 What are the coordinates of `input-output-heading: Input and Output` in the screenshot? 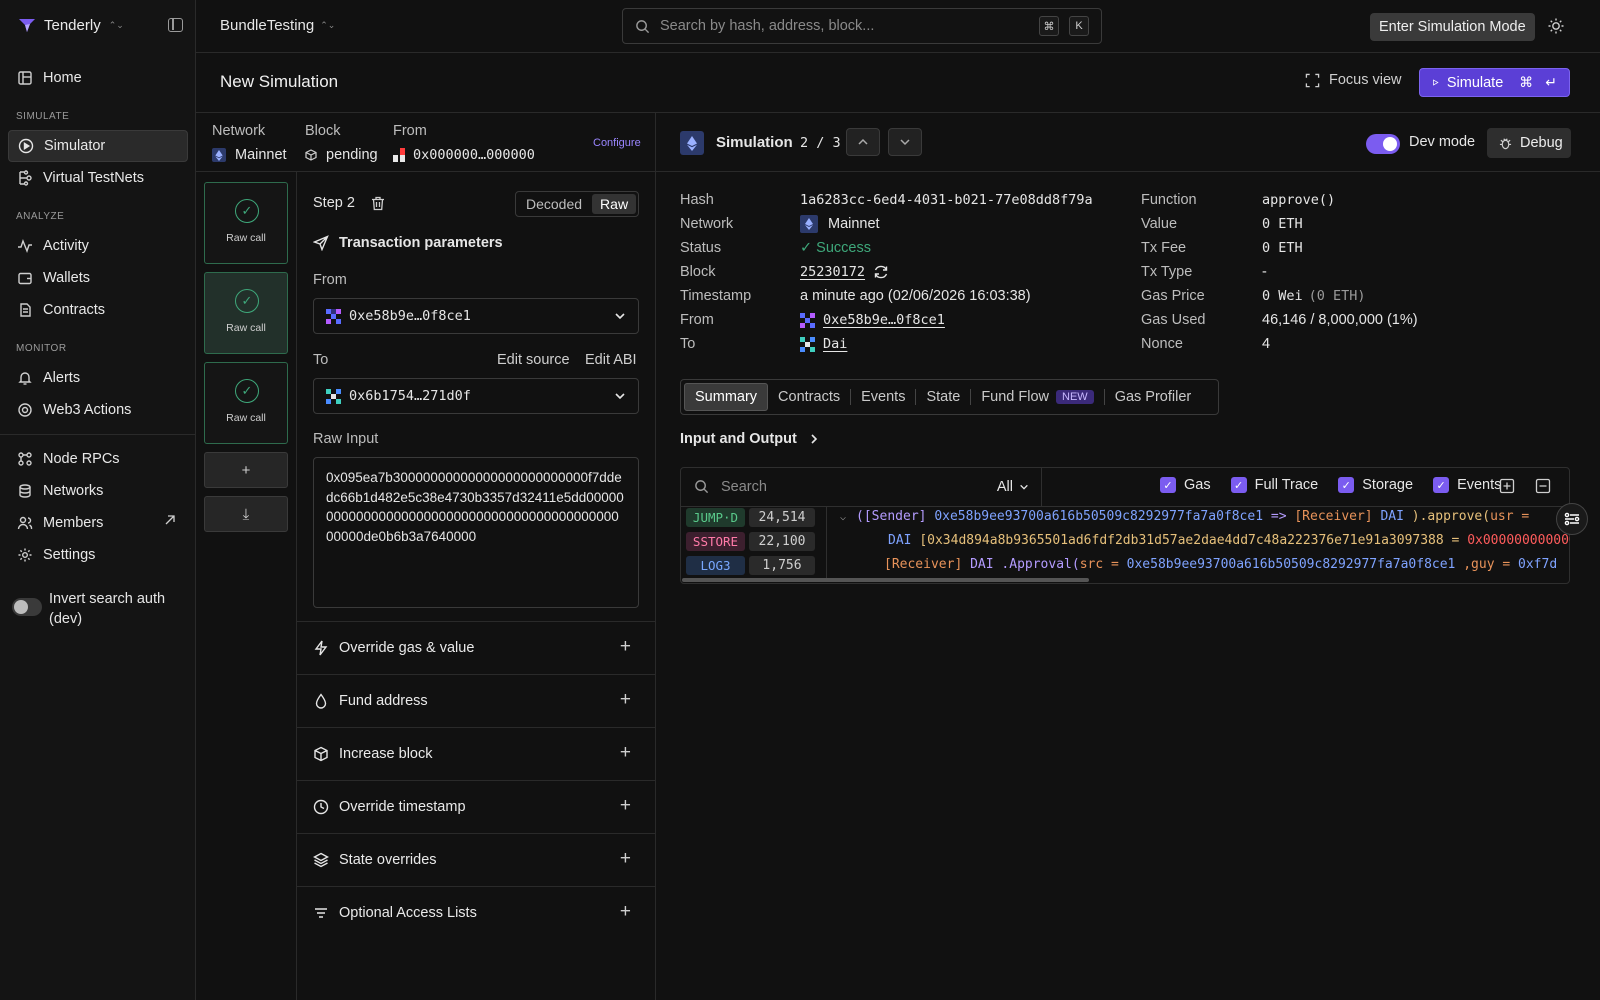 It's located at (749, 439).